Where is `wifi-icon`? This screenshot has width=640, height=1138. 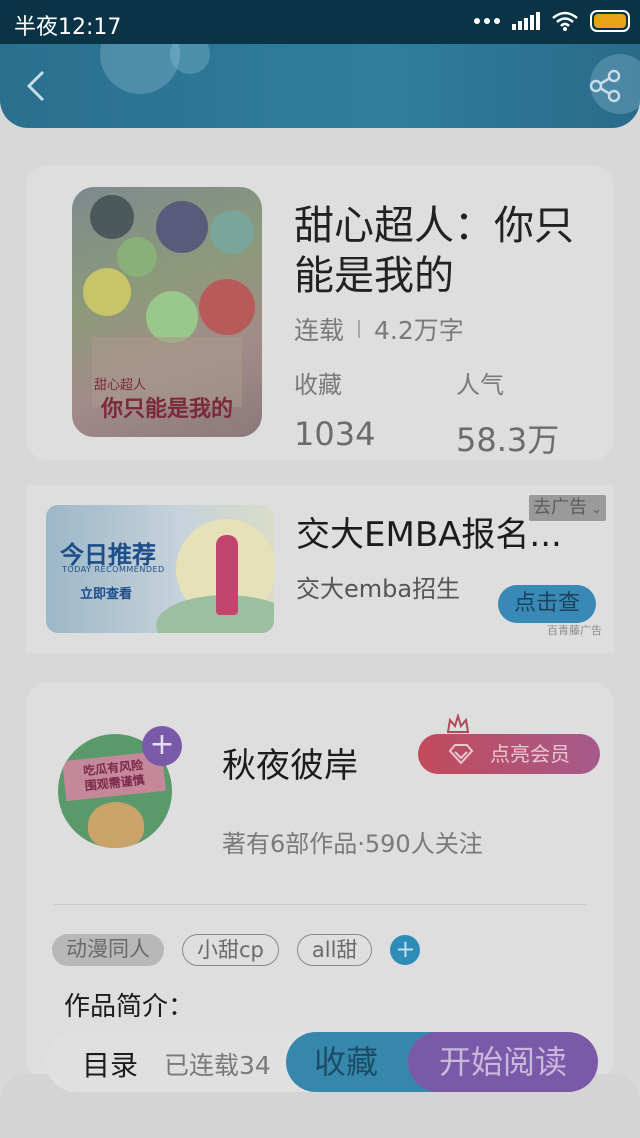
wifi-icon is located at coordinates (565, 21).